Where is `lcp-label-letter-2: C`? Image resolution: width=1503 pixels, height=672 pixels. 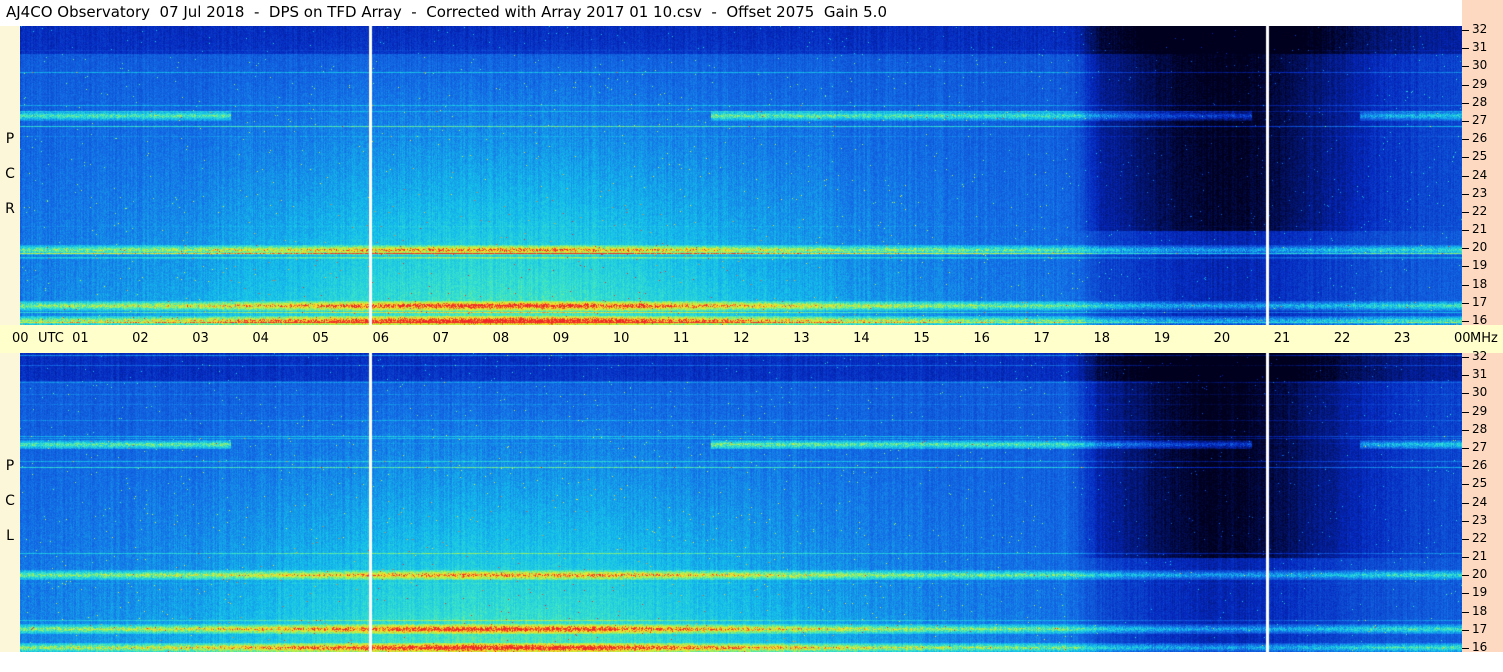 lcp-label-letter-2: C is located at coordinates (10, 501).